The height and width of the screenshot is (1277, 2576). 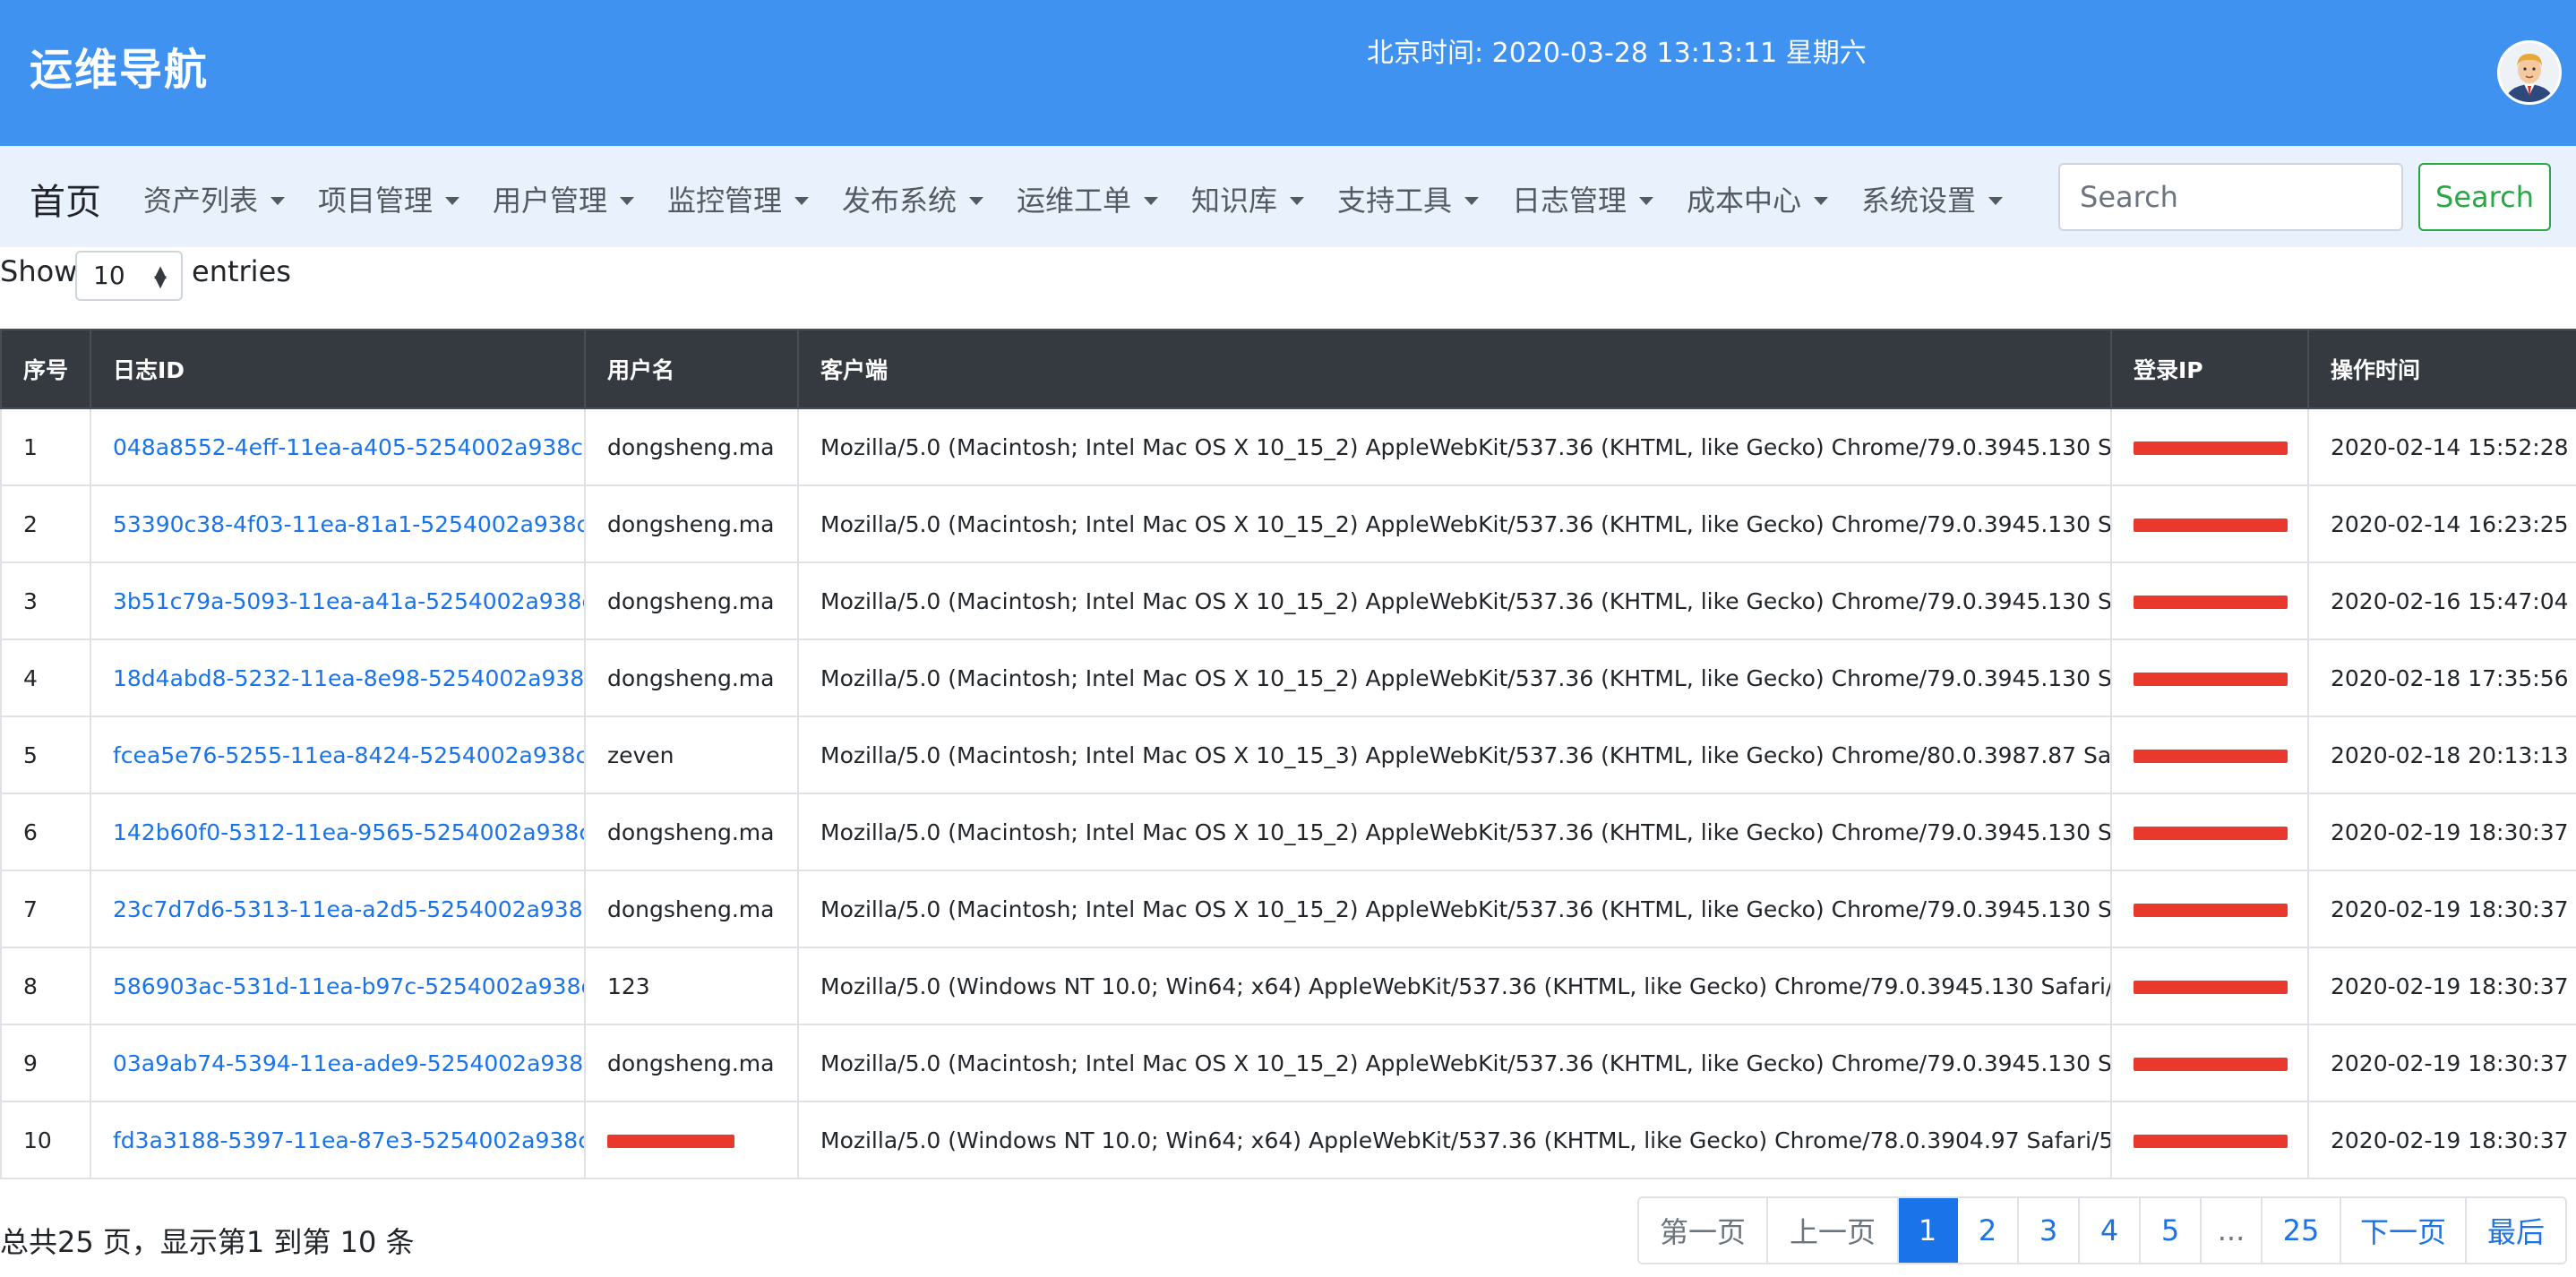 I want to click on log-id-link: 23c7d7d6-5313-11ea-a2d5-5254002a938c, so click(x=338, y=909).